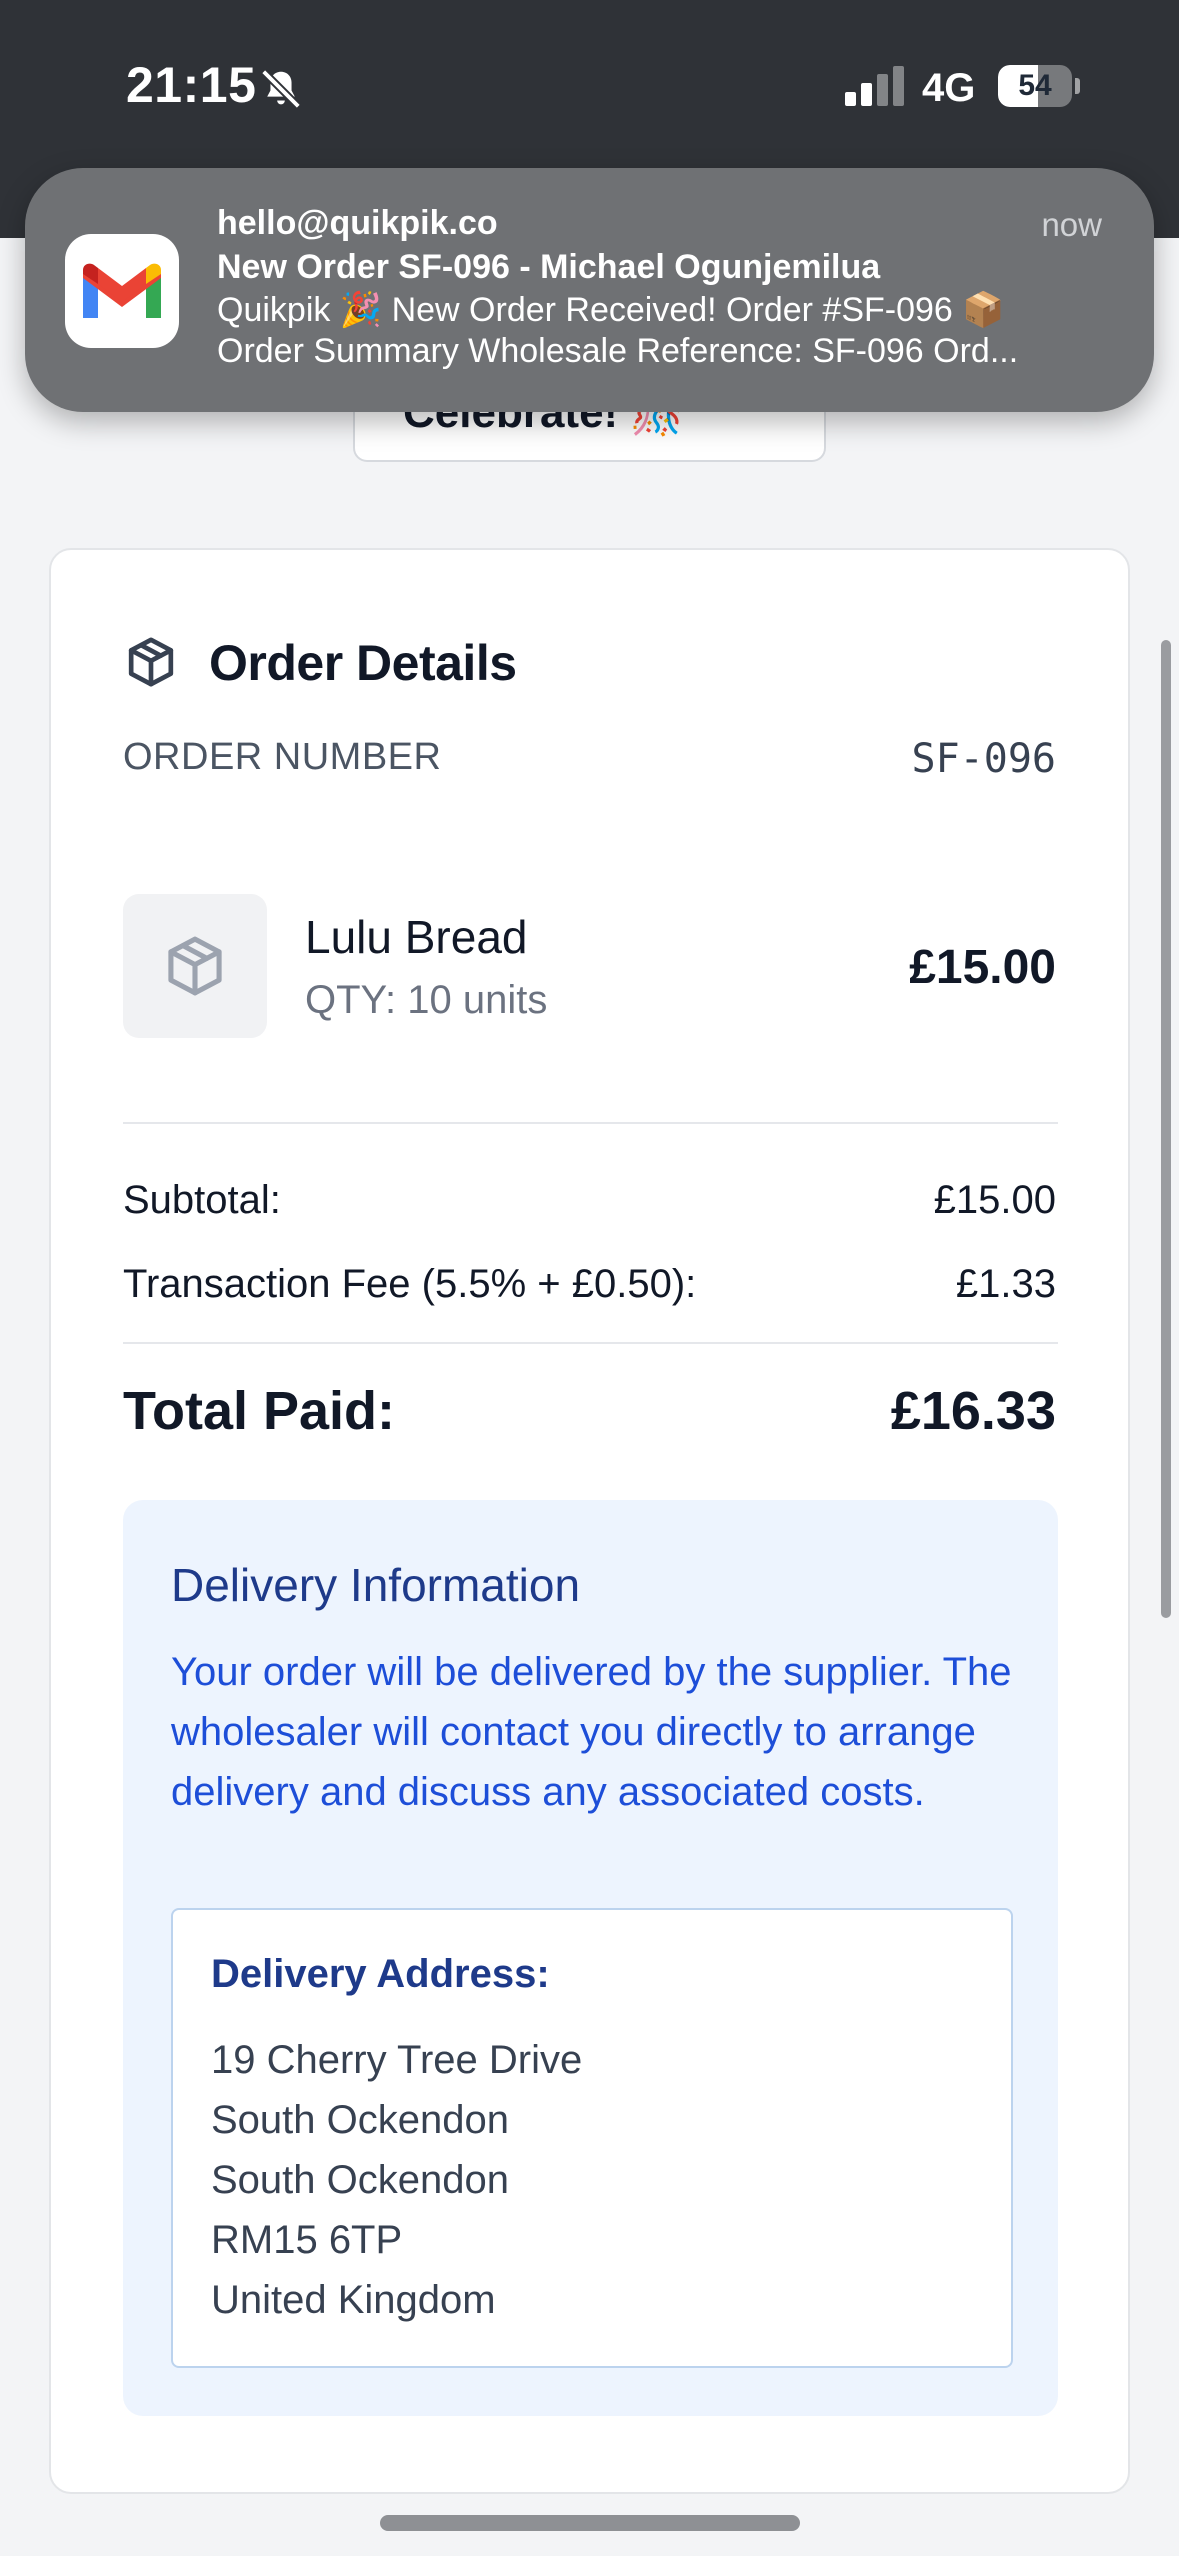  Describe the element at coordinates (259, 1411) in the screenshot. I see `total-paid-label: Total Paid:` at that location.